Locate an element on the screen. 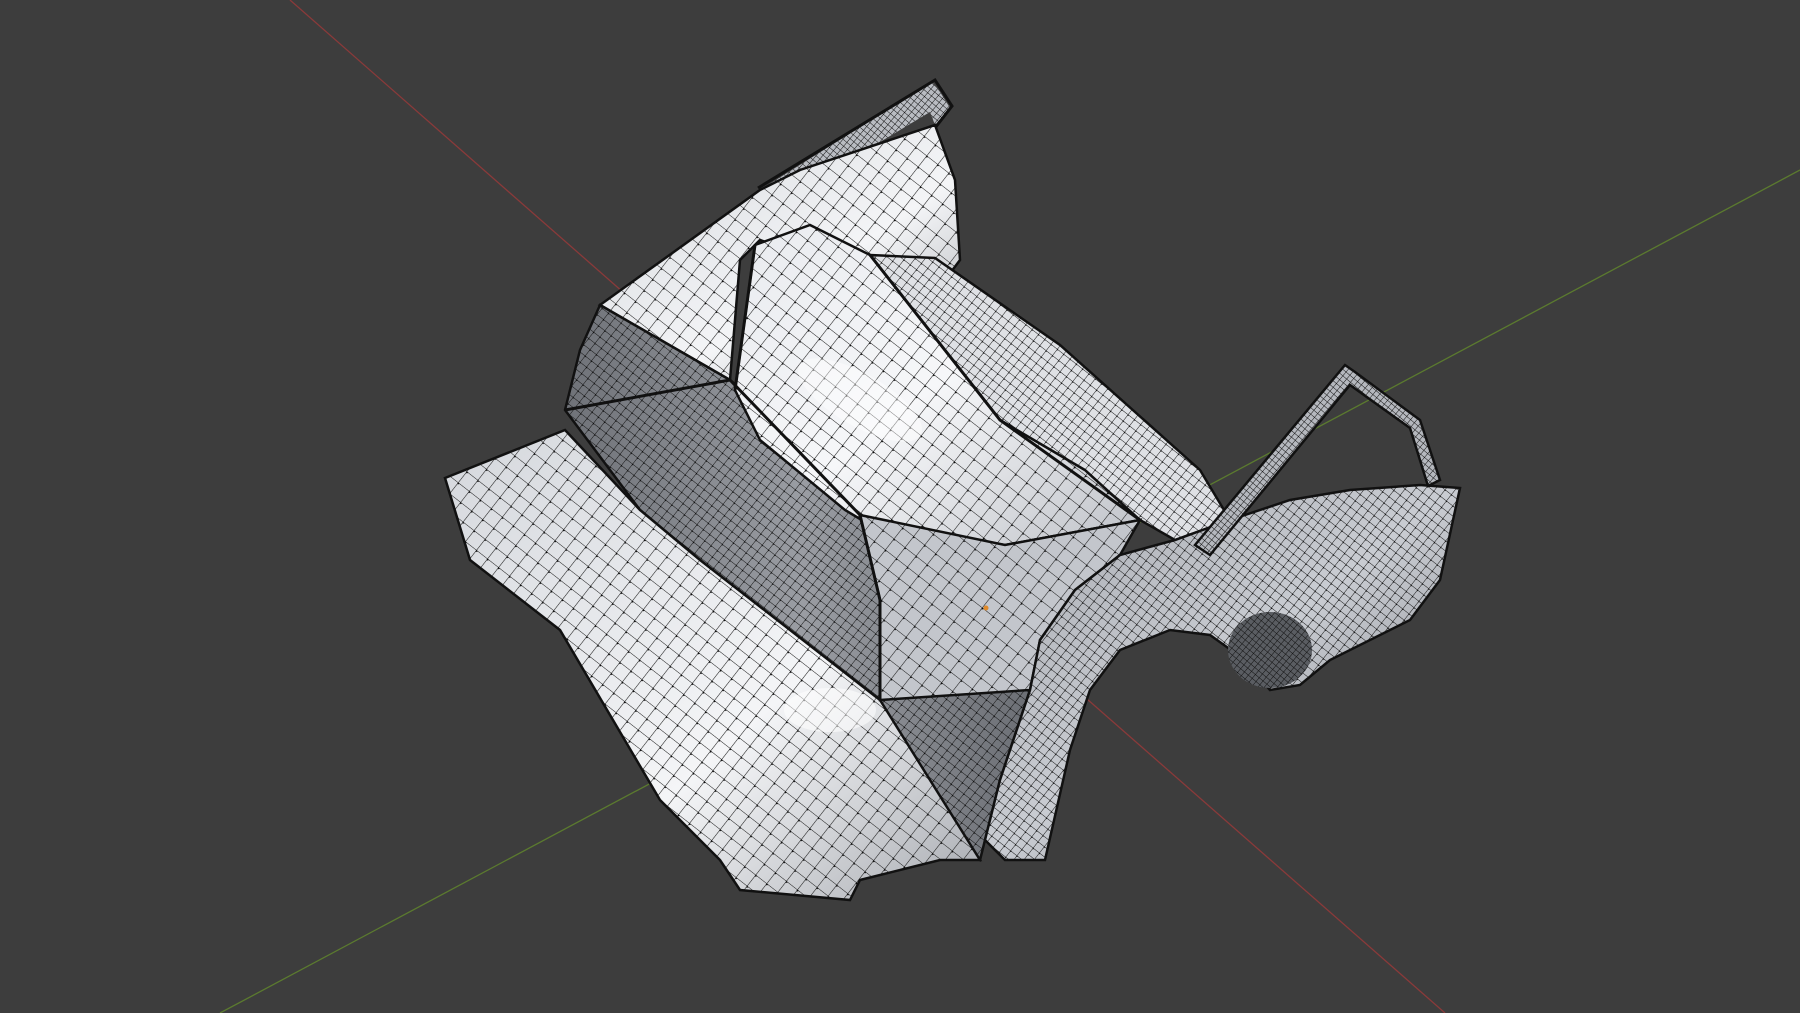 Image resolution: width=1800 pixels, height=1013 pixels. origin-point is located at coordinates (986, 608).